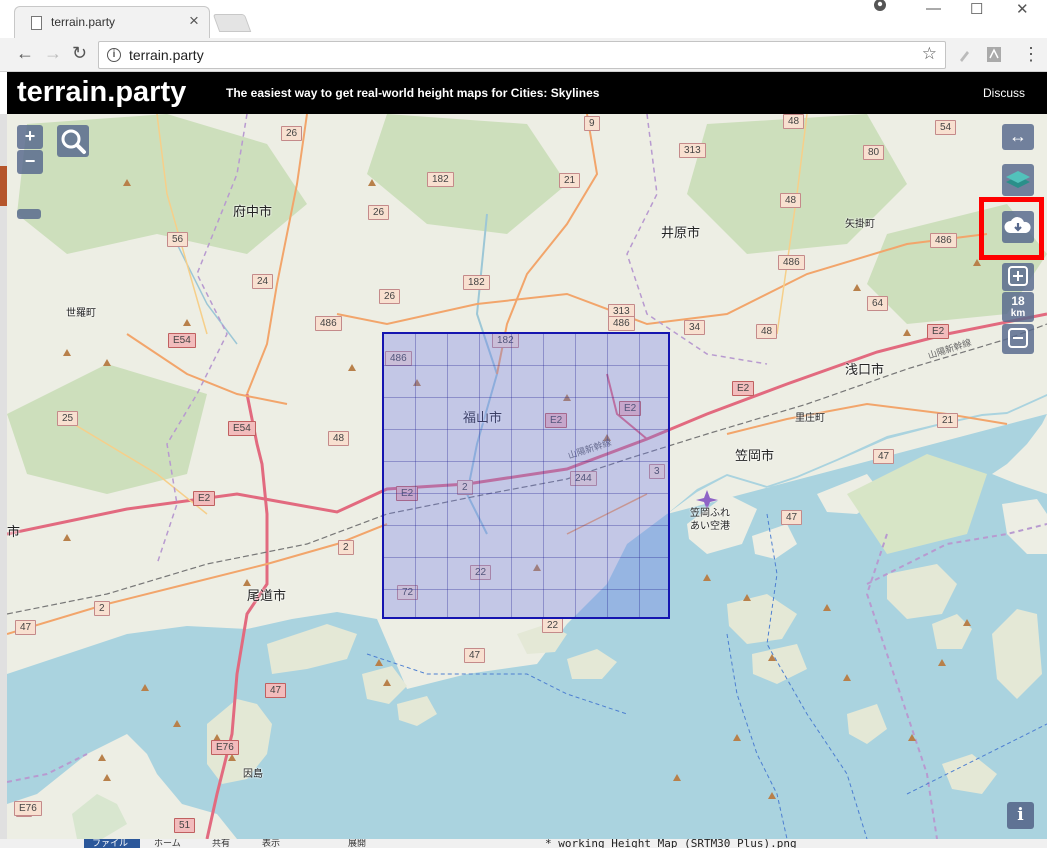 This screenshot has height=848, width=1047. Describe the element at coordinates (1031, 54) in the screenshot. I see `menu-icon: ⋮` at that location.